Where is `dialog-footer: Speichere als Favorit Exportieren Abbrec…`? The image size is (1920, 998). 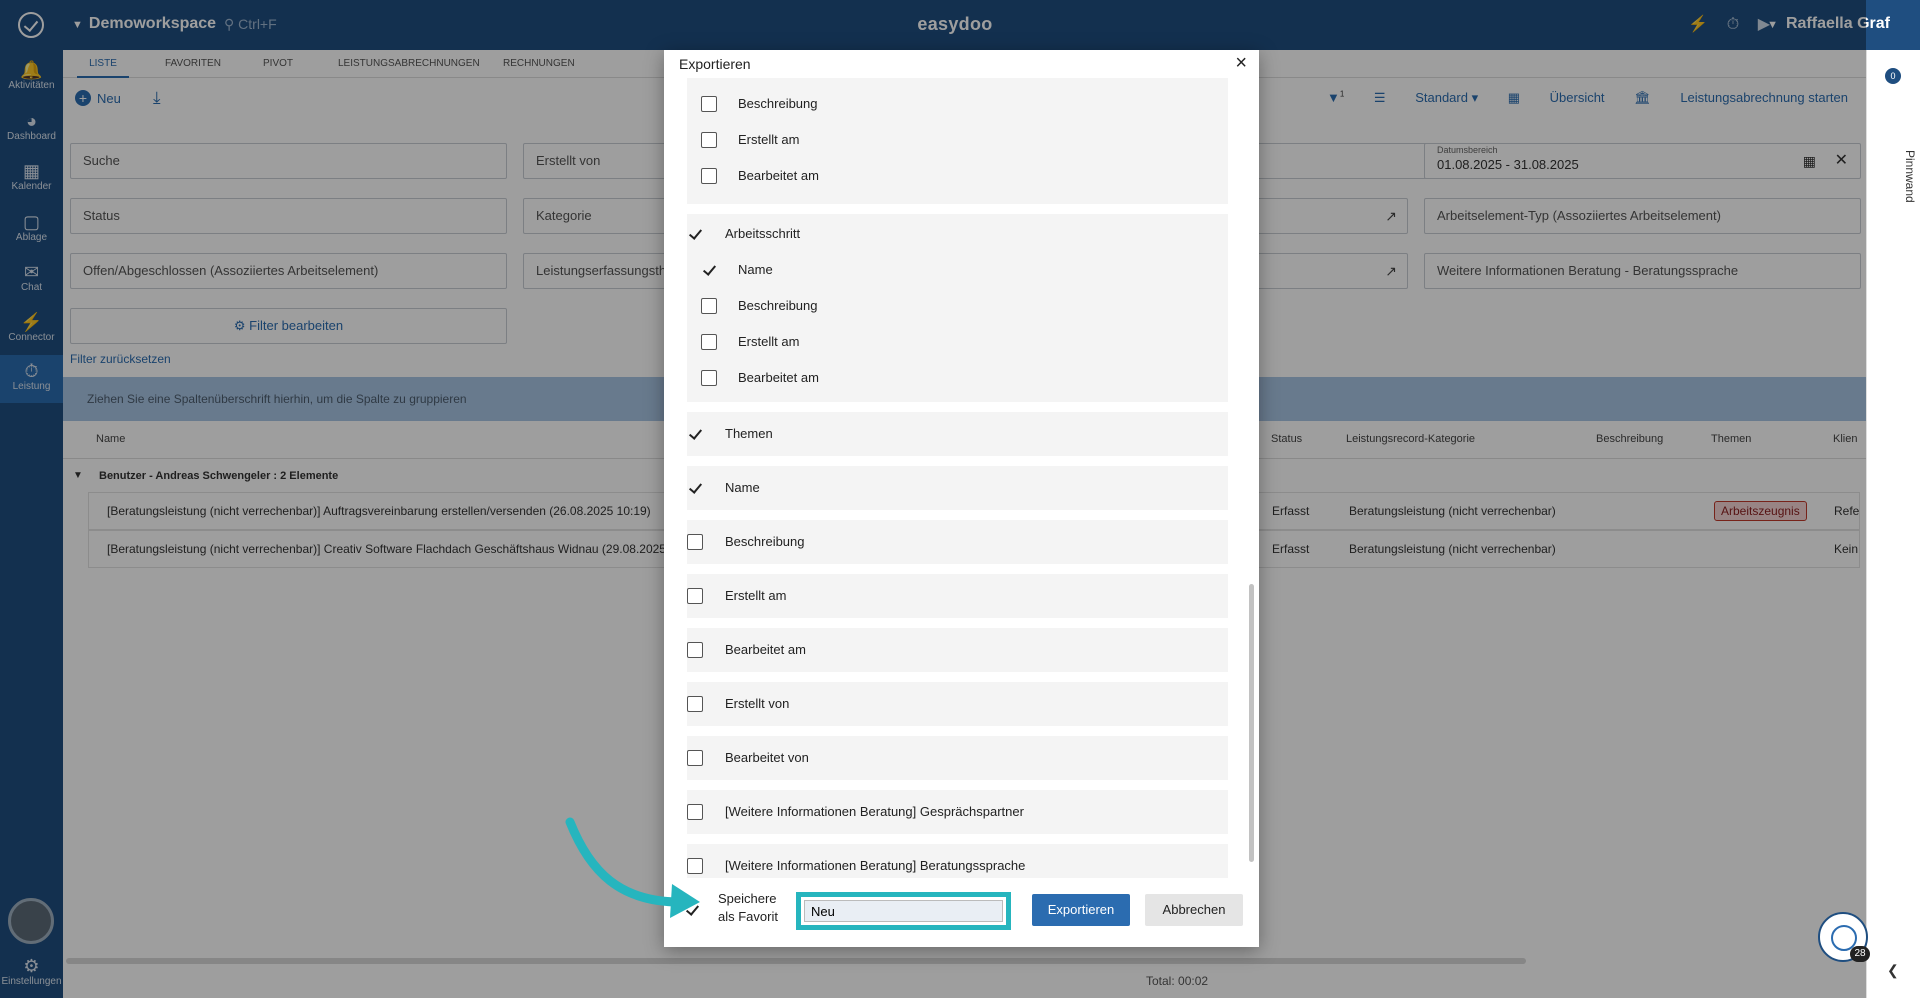 dialog-footer: Speichere als Favorit Exportieren Abbrec… is located at coordinates (961, 912).